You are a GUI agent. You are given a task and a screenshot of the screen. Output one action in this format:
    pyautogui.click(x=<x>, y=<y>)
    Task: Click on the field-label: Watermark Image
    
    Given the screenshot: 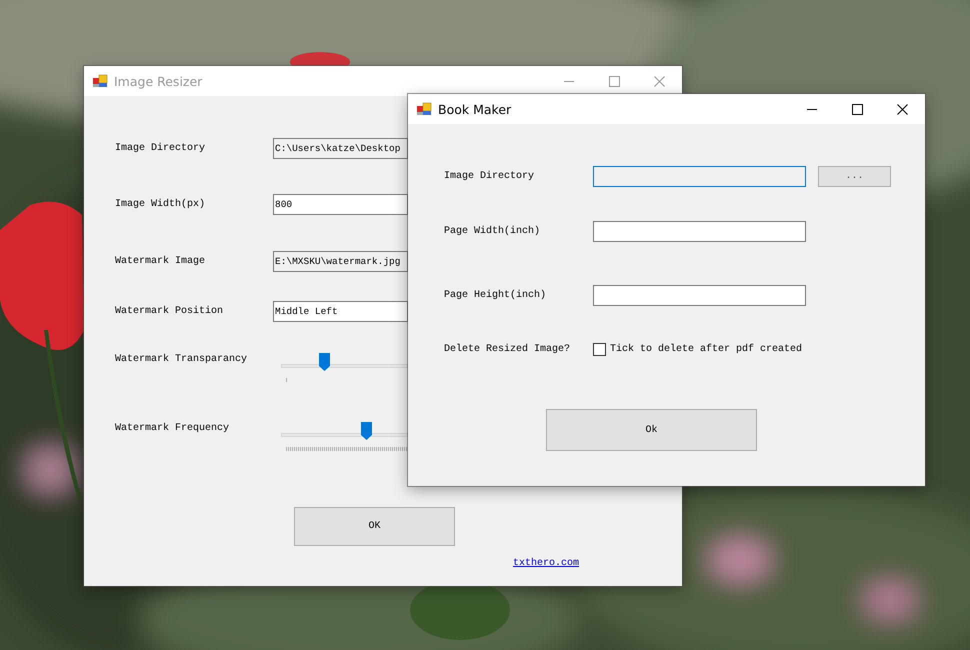 What is the action you would take?
    pyautogui.click(x=160, y=261)
    